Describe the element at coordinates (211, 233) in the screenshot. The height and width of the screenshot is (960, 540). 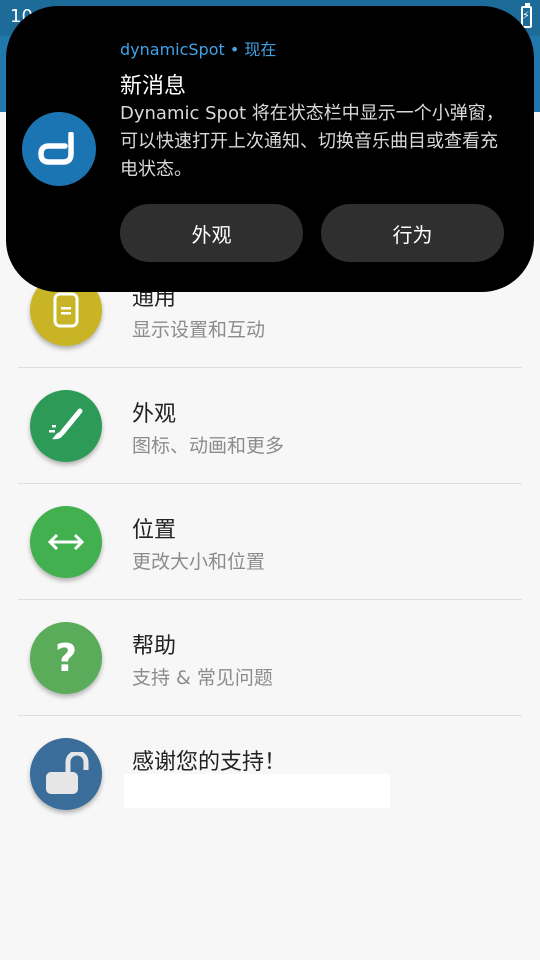
I see `appearance-button: 外观` at that location.